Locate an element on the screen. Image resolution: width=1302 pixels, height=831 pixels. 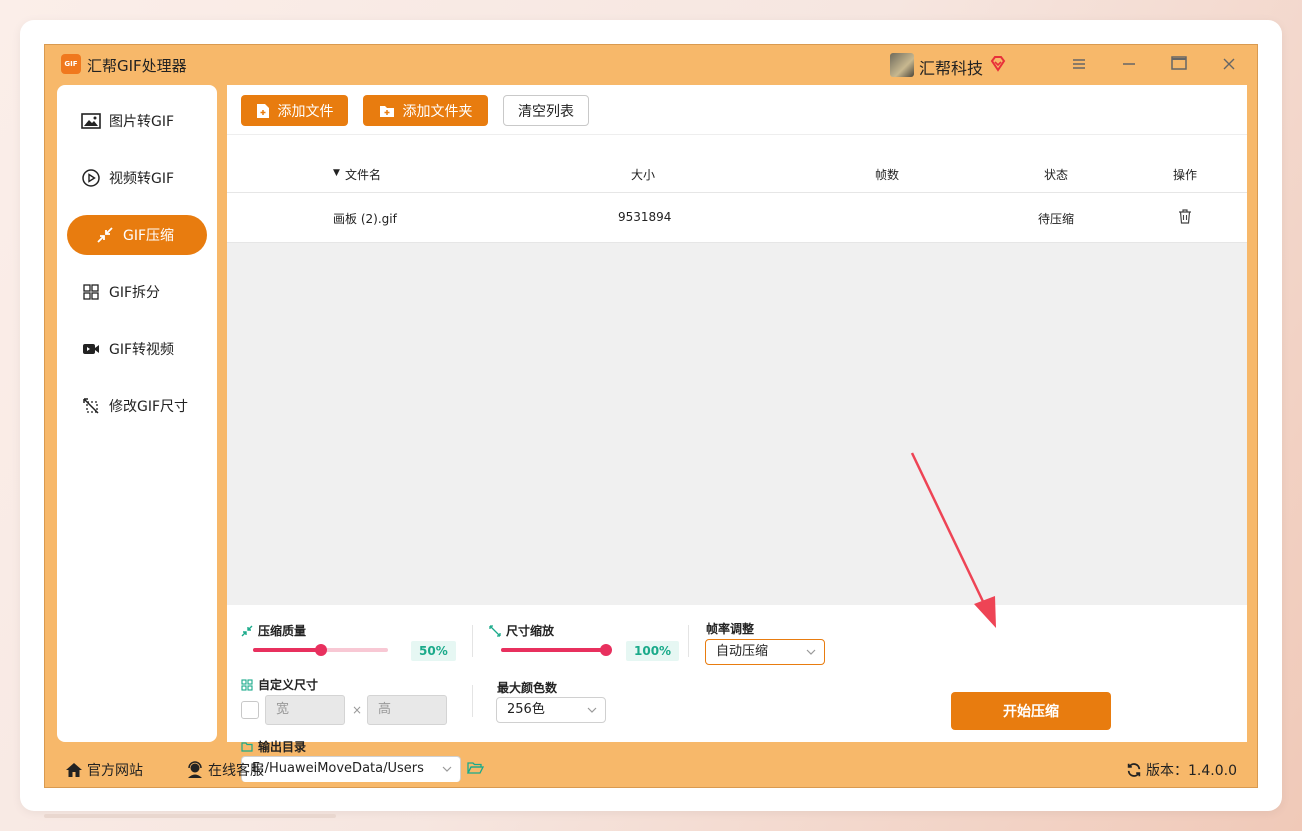
minimize-icon is located at coordinates (1129, 65).